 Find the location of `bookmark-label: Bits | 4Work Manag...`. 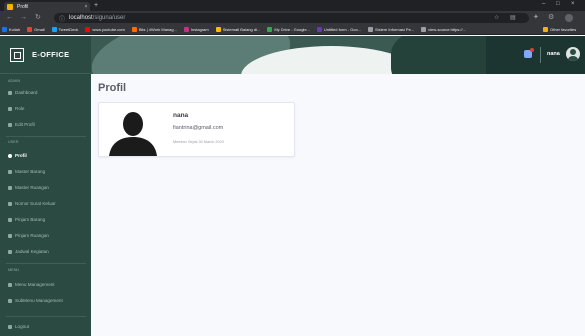

bookmark-label: Bits | 4Work Manag... is located at coordinates (157, 29).